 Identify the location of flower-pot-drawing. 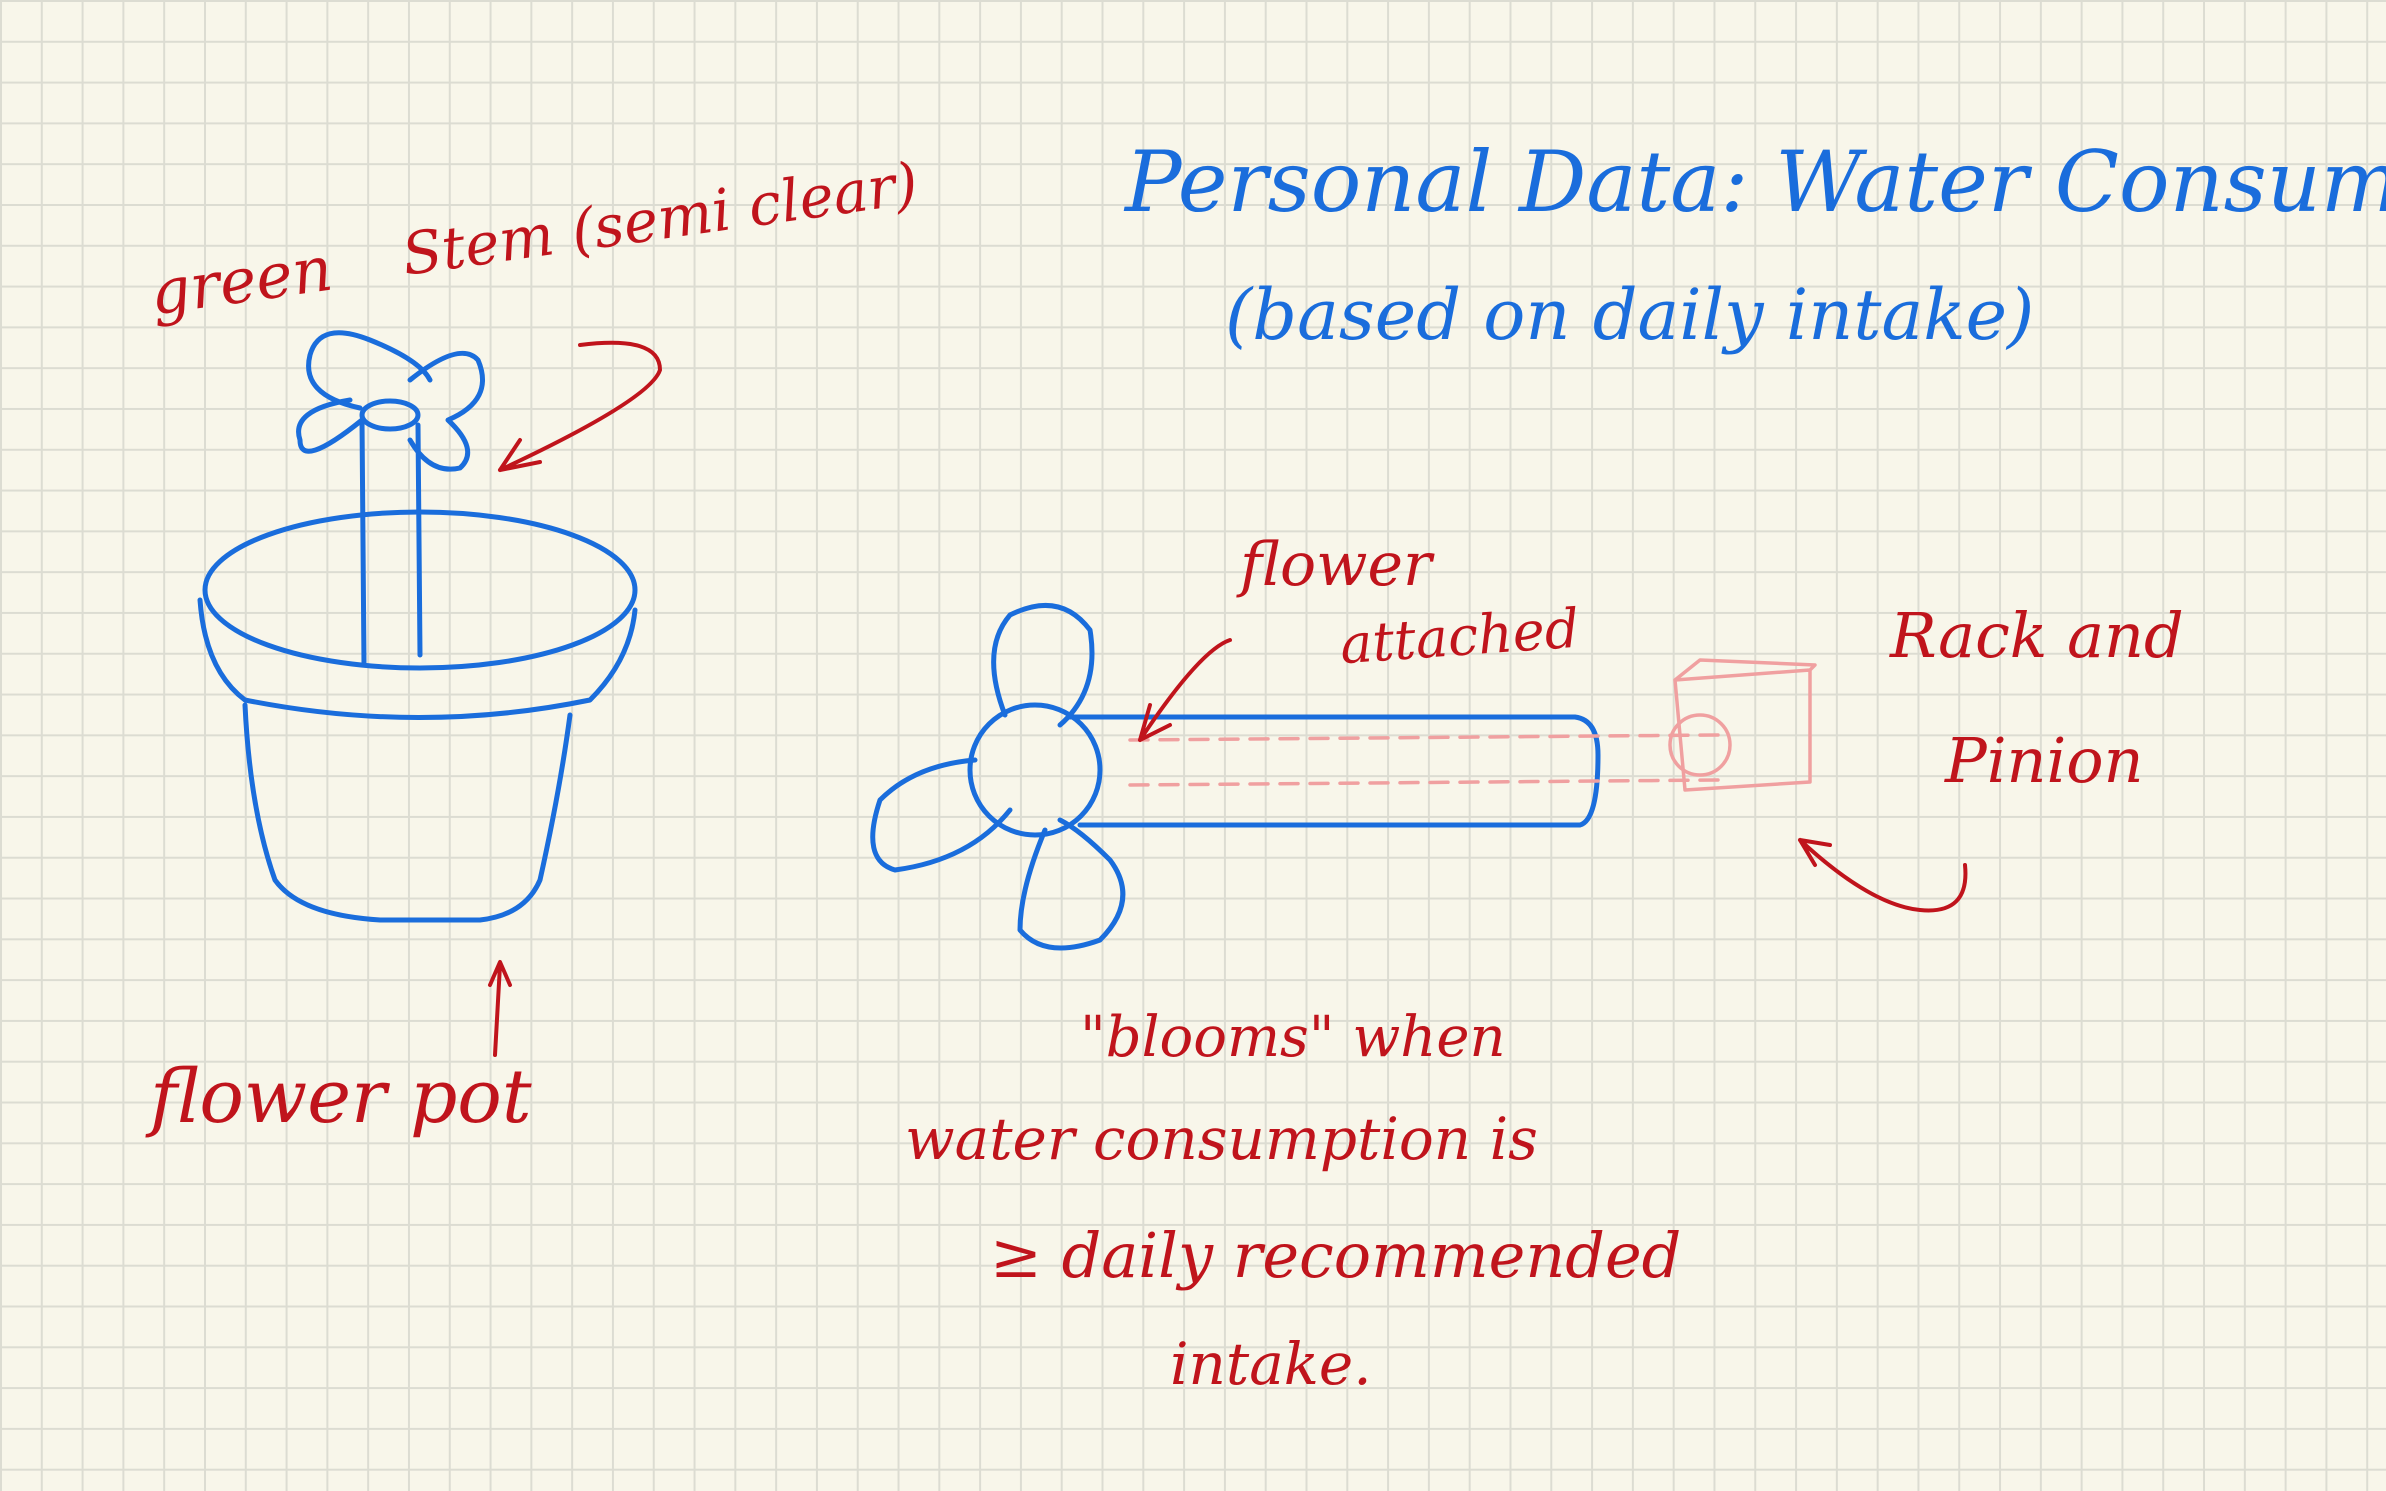
(417, 626).